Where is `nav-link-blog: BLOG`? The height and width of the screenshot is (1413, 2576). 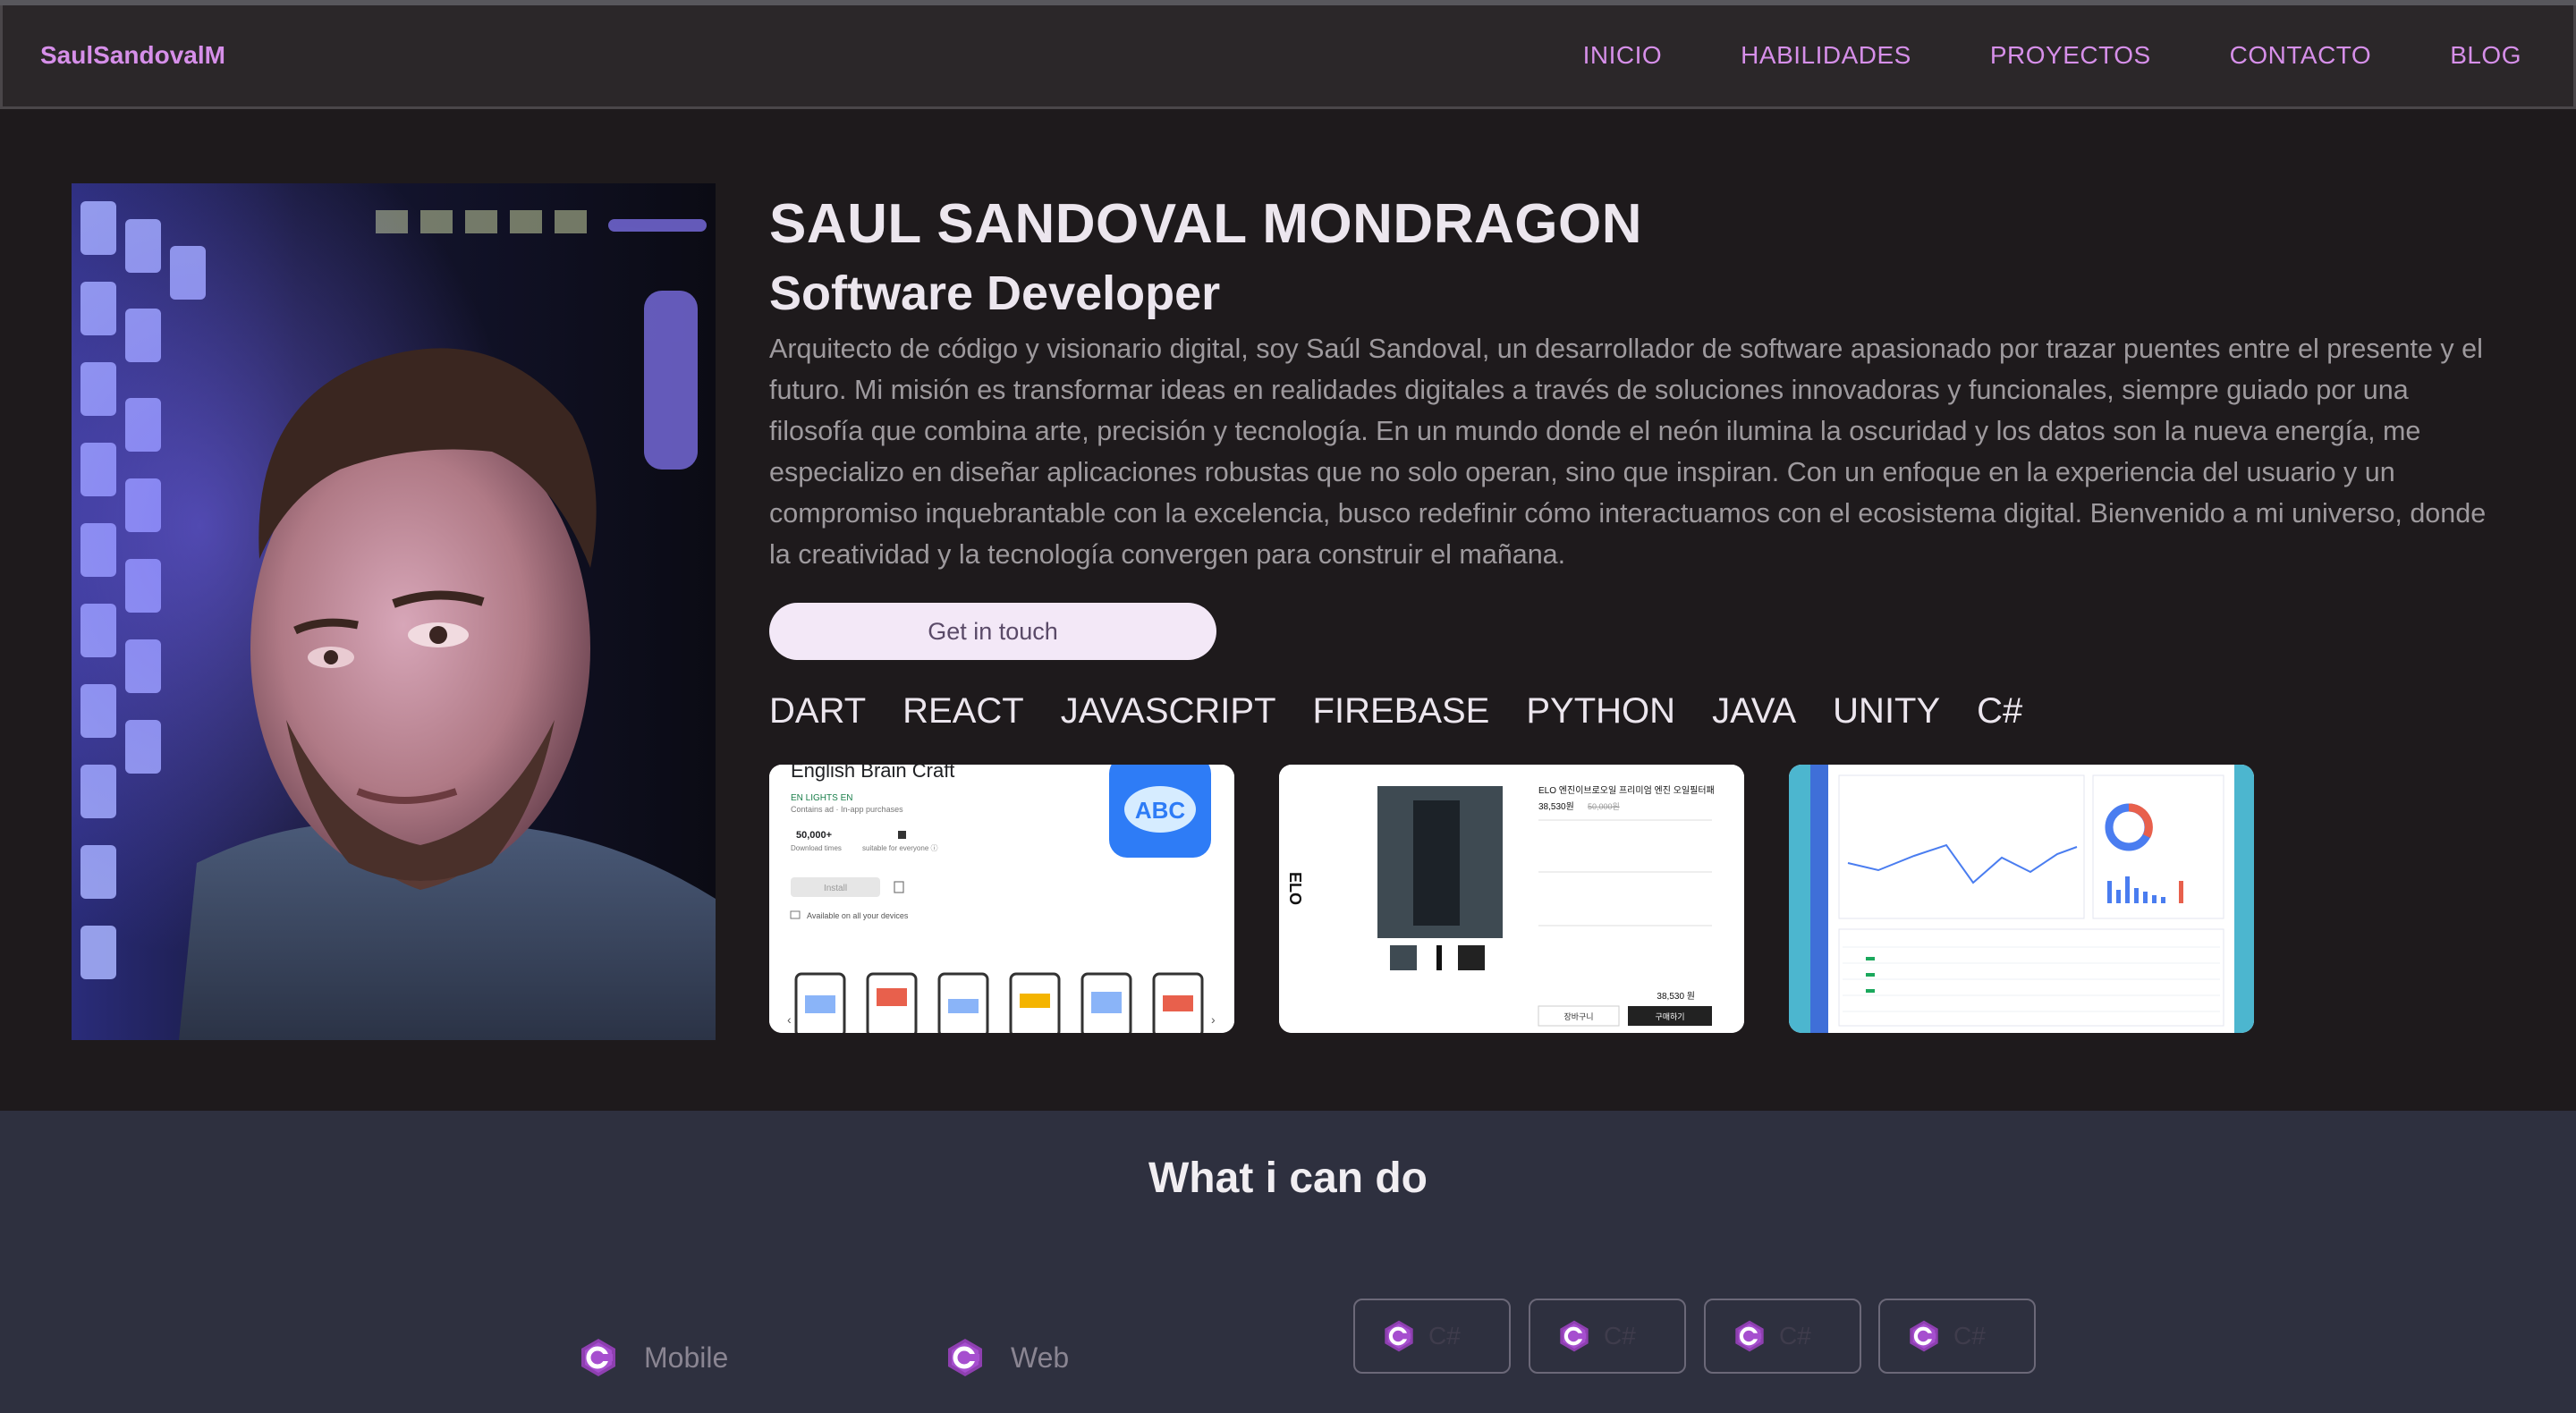
nav-link-blog: BLOG is located at coordinates (2485, 55).